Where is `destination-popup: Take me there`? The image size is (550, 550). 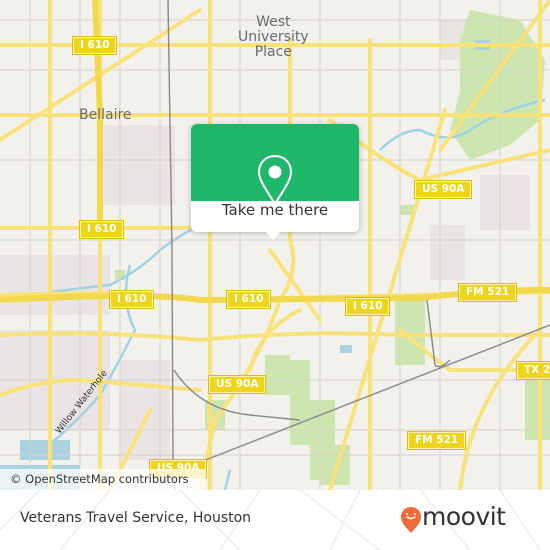
destination-popup: Take me there is located at coordinates (275, 182).